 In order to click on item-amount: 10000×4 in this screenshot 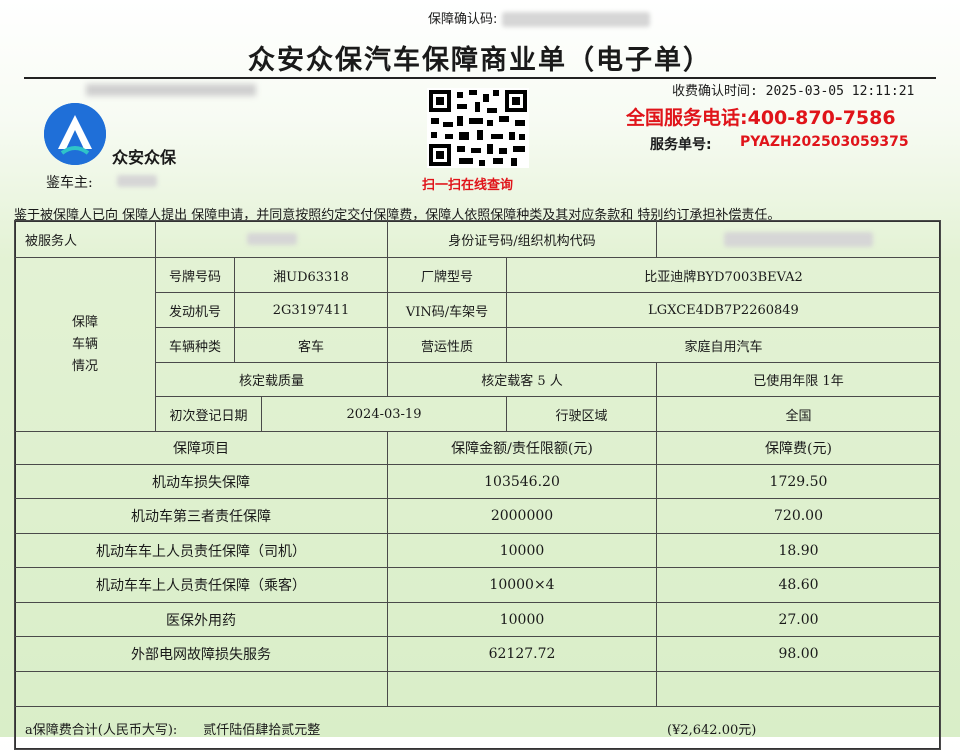, I will do `click(522, 585)`.